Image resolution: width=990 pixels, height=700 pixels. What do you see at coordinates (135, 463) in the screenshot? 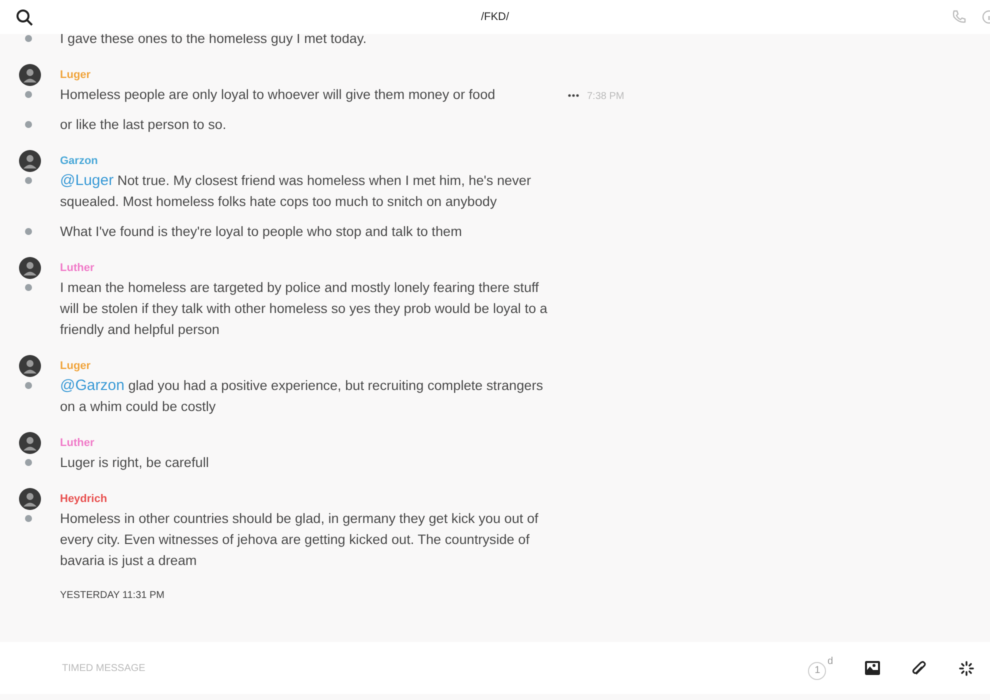
I see `message-text: Luger is right, be carefull` at bounding box center [135, 463].